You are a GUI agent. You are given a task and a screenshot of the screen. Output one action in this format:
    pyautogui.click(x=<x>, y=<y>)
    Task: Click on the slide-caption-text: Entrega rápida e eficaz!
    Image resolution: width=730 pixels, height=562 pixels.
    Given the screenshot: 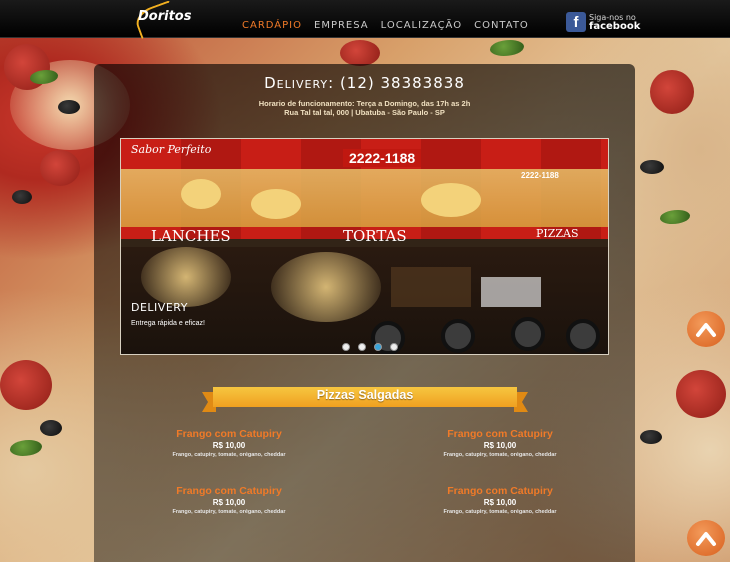 What is the action you would take?
    pyautogui.click(x=168, y=323)
    